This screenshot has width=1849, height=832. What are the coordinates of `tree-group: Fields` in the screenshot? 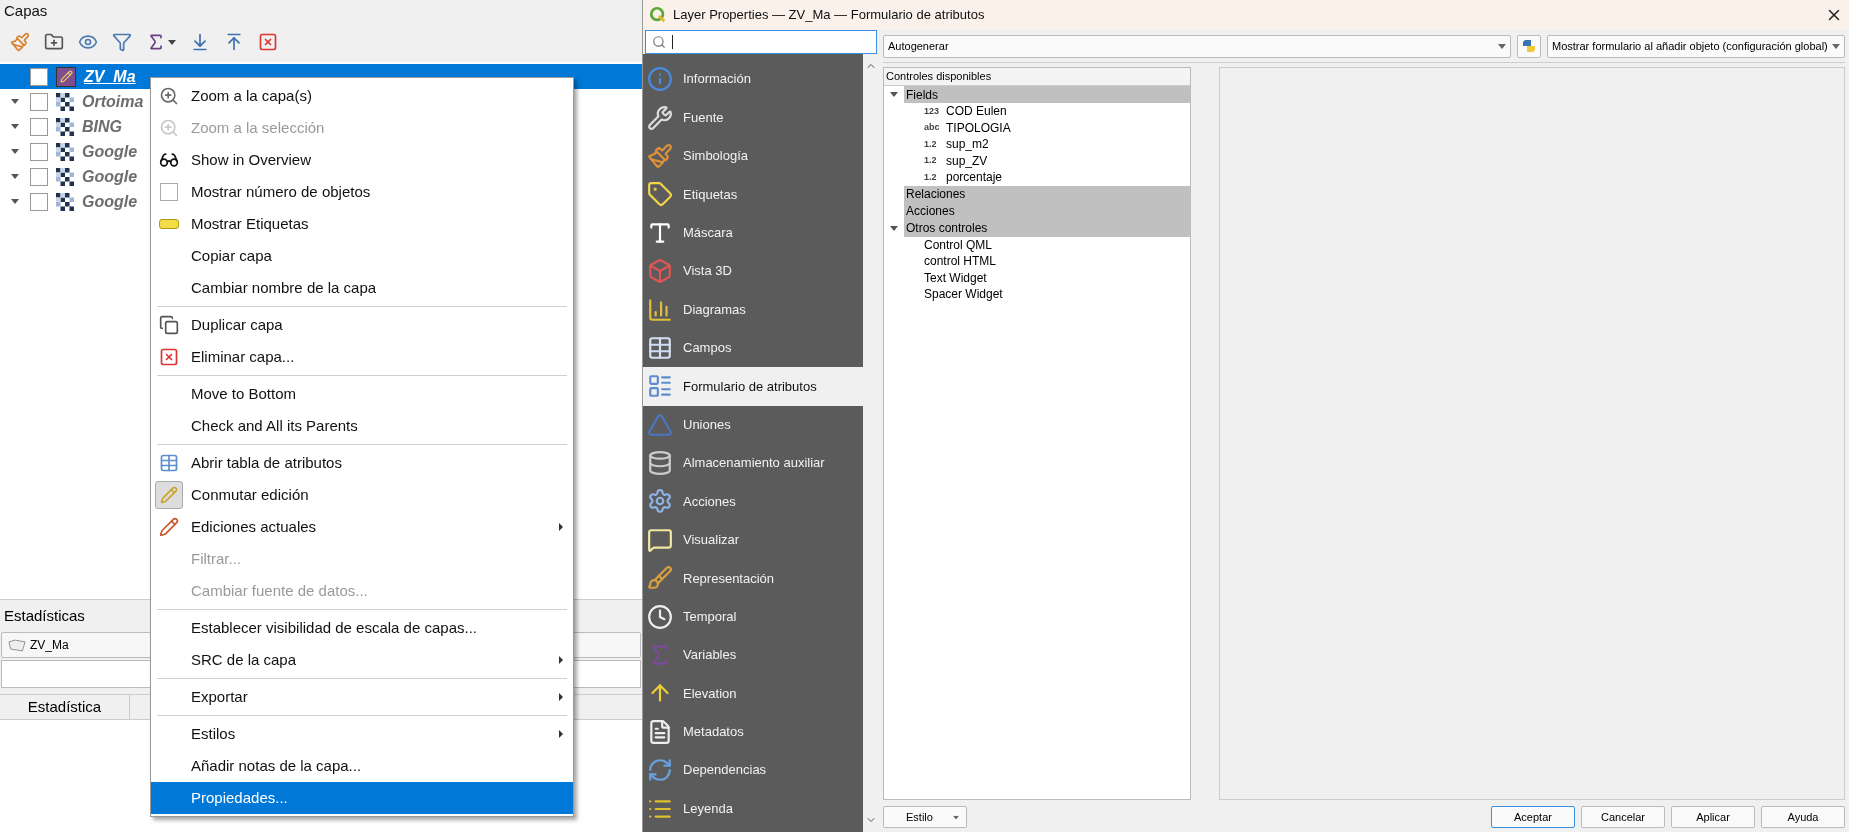 It's located at (1047, 94).